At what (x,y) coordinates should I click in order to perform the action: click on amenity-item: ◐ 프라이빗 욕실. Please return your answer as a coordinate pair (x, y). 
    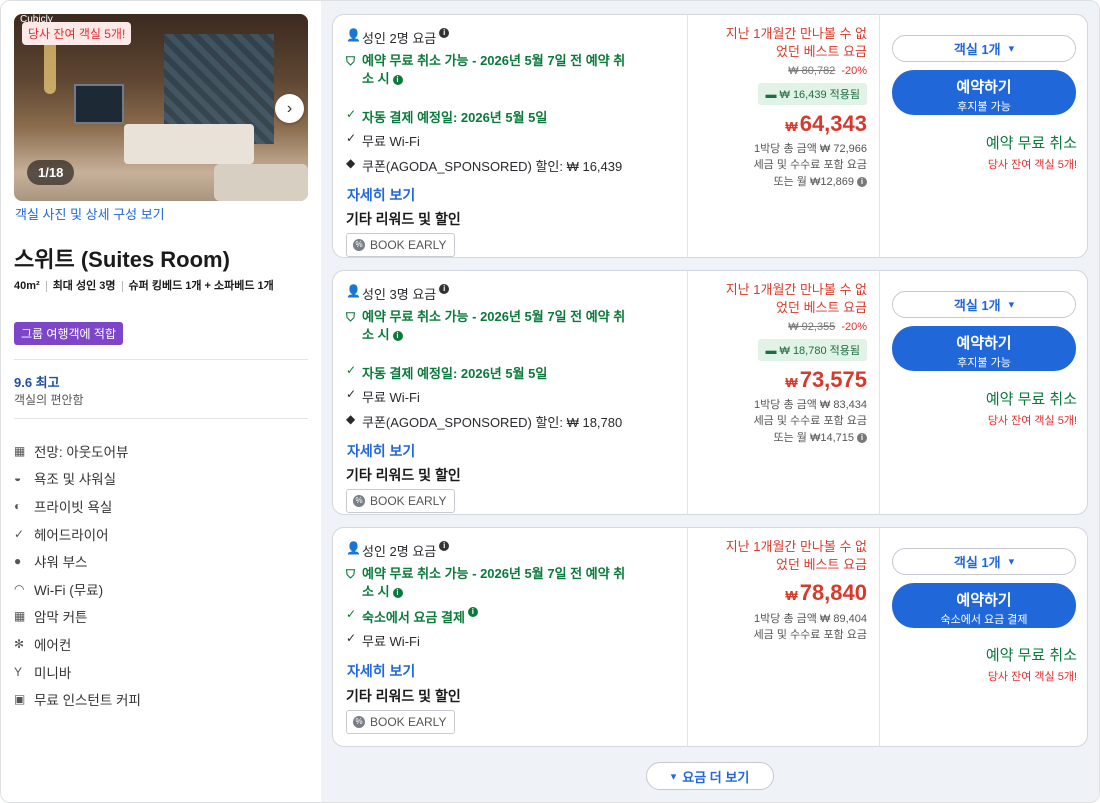
    Looking at the image, I should click on (161, 506).